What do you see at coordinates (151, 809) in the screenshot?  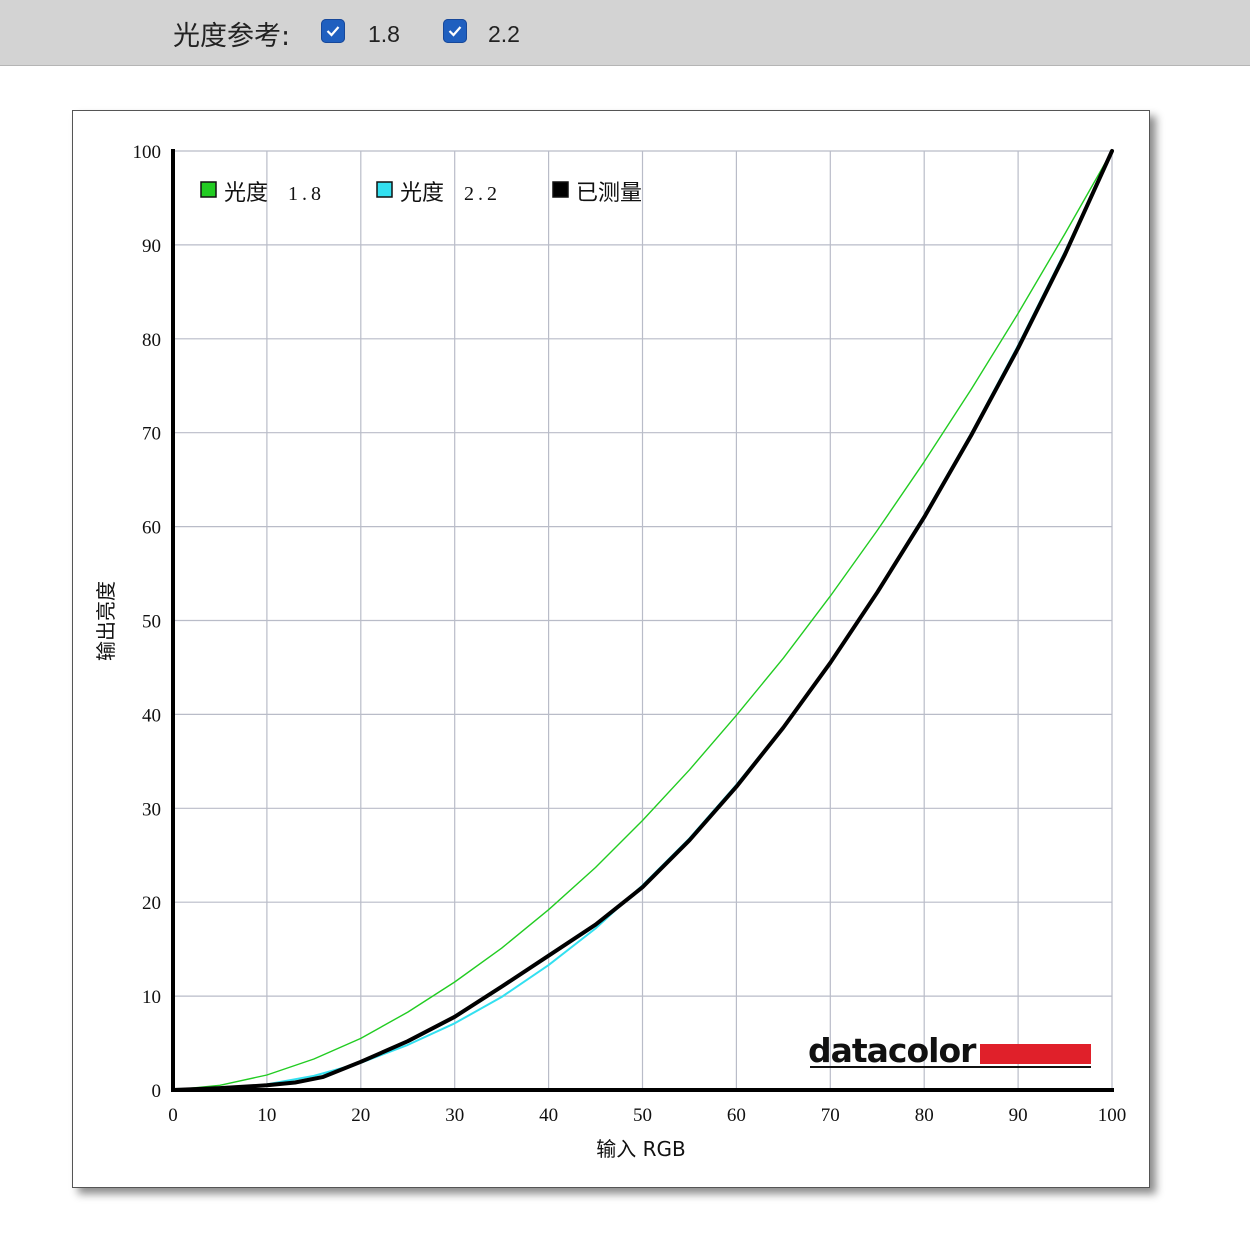 I see `y-tick-label: 30` at bounding box center [151, 809].